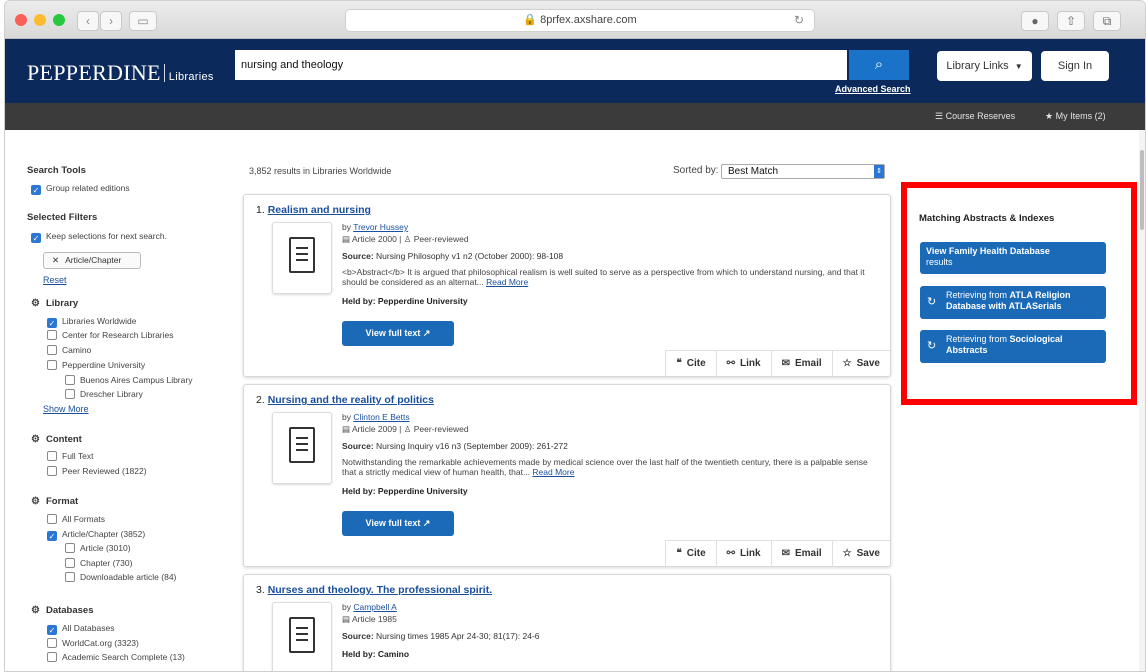  I want to click on result-title-link: Realism and nursing, so click(319, 210).